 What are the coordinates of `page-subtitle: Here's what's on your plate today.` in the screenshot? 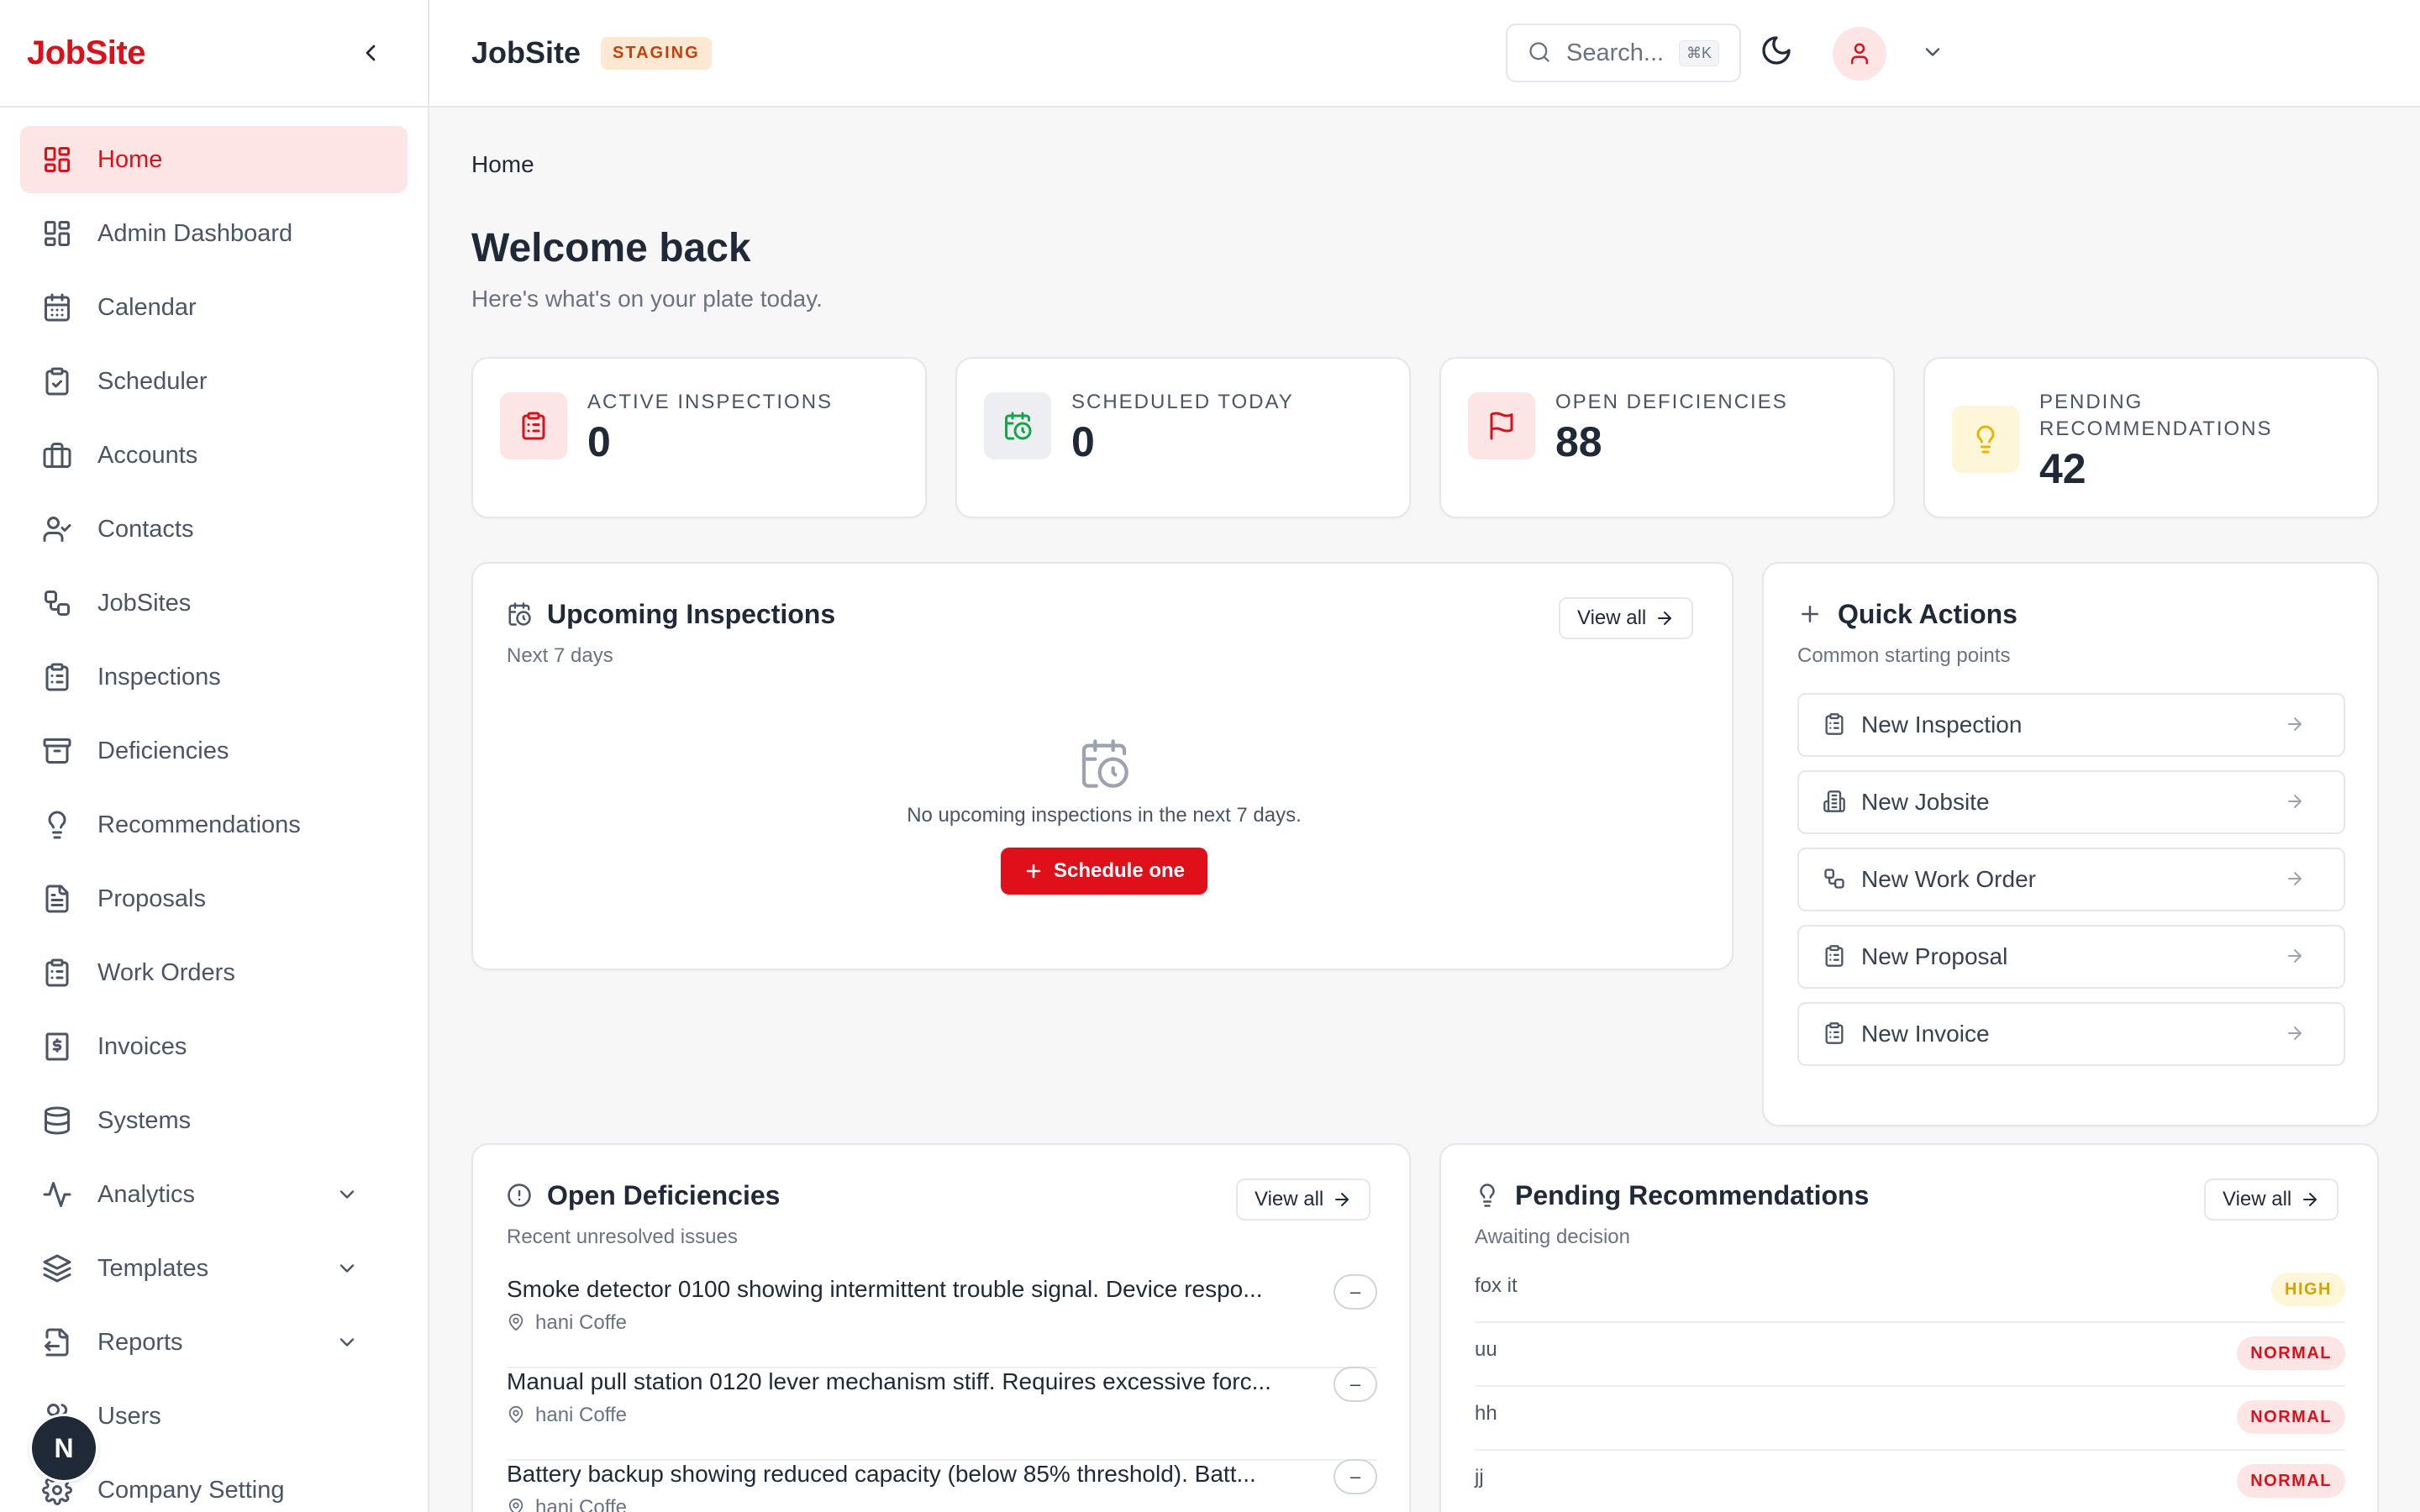 It's located at (647, 299).